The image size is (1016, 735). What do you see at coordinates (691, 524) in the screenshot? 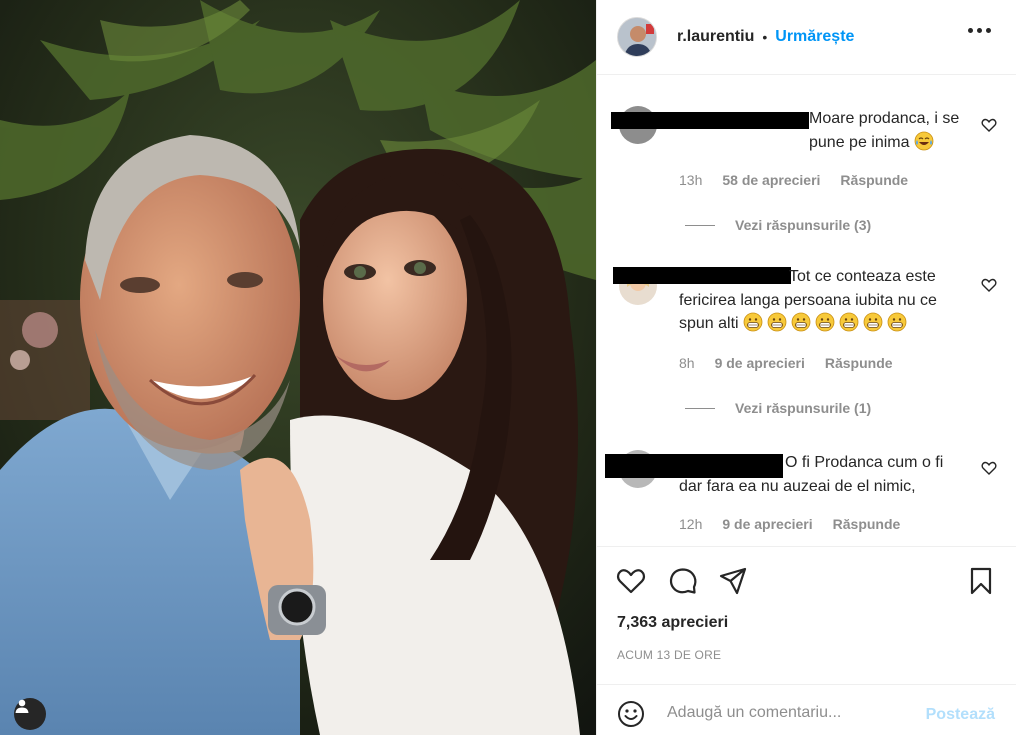
I see `comment-time: 12h` at bounding box center [691, 524].